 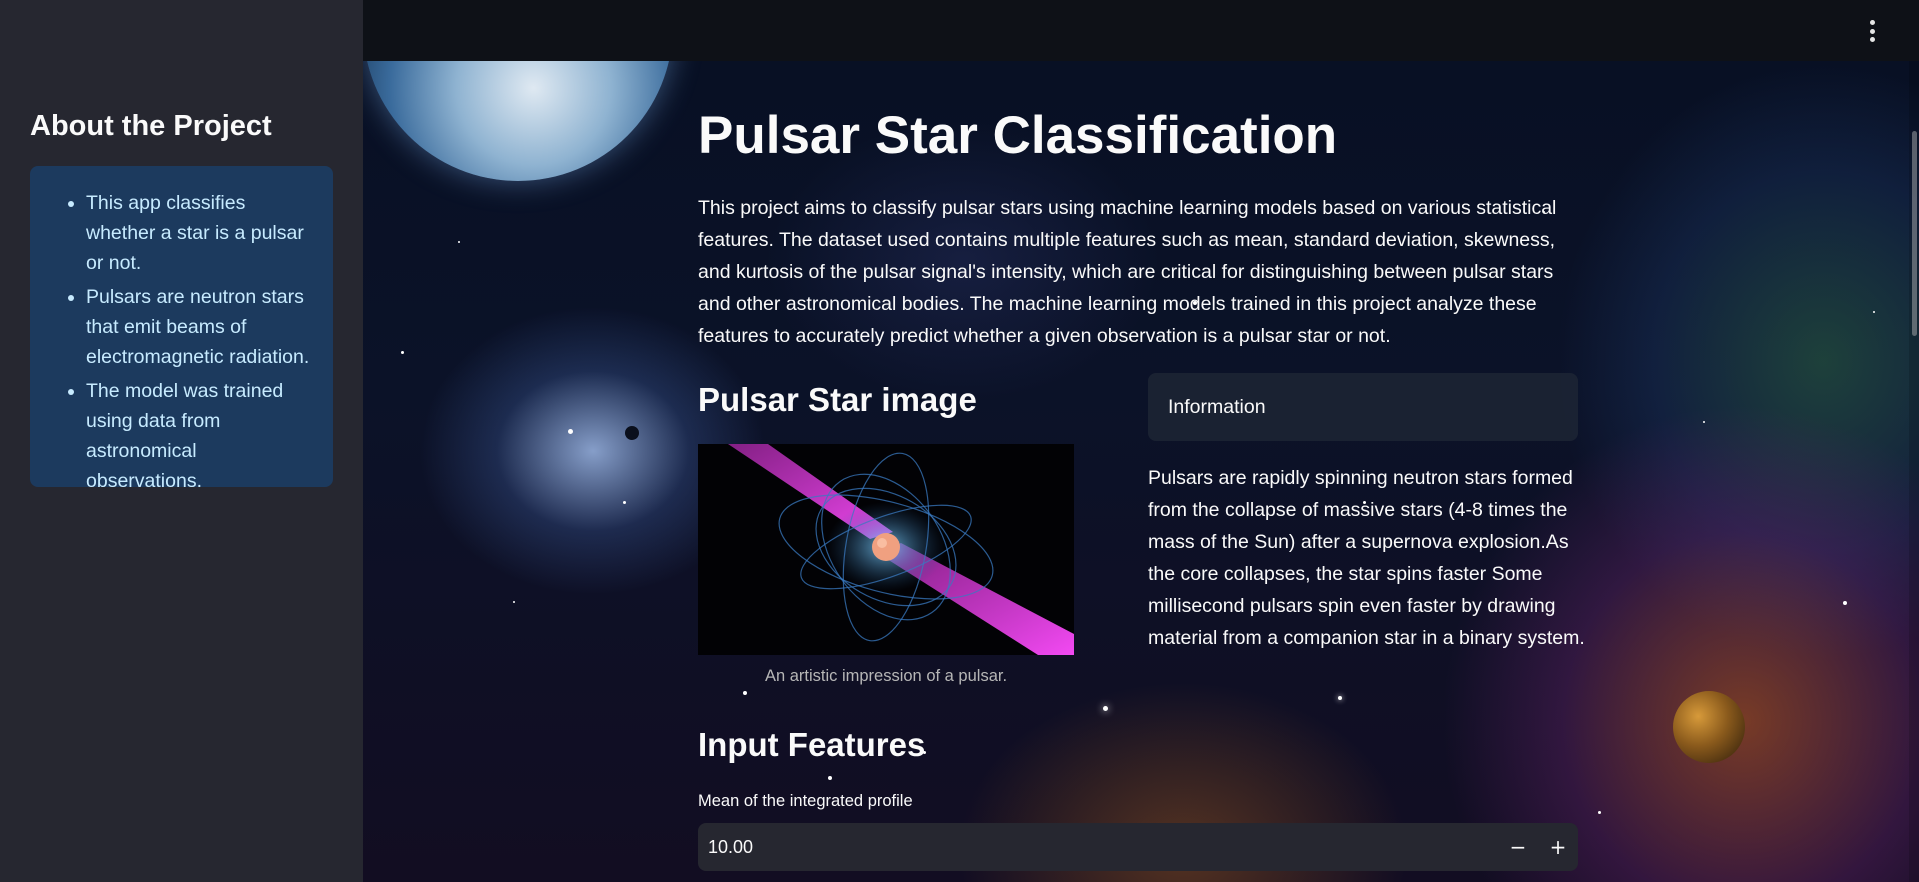 I want to click on input-features-heading: Input Features, so click(x=812, y=744).